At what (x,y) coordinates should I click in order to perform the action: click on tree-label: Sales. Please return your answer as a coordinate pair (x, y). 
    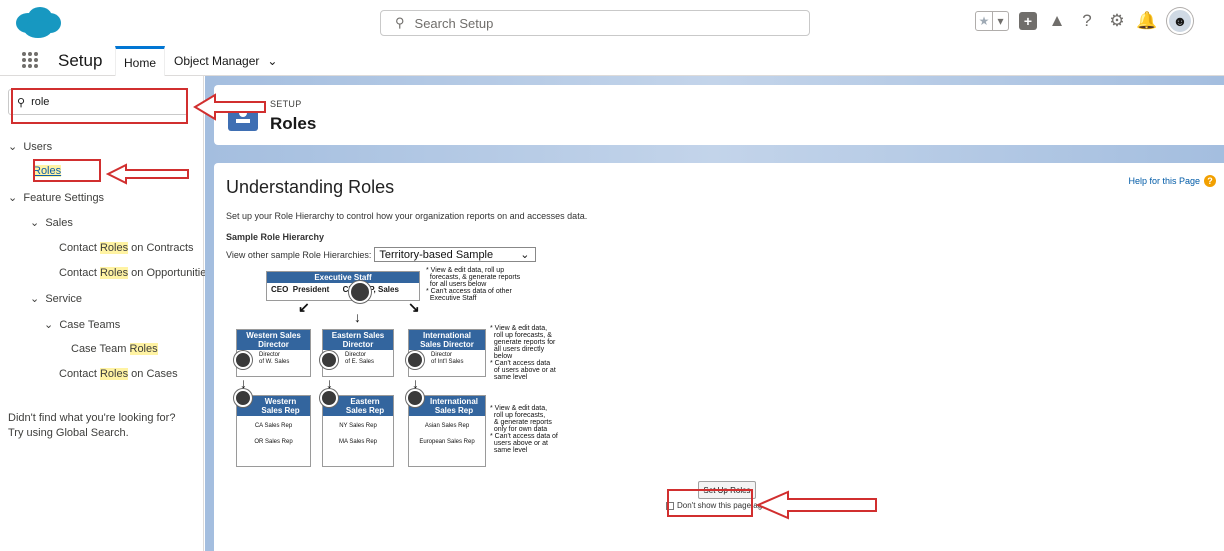
    Looking at the image, I should click on (59, 223).